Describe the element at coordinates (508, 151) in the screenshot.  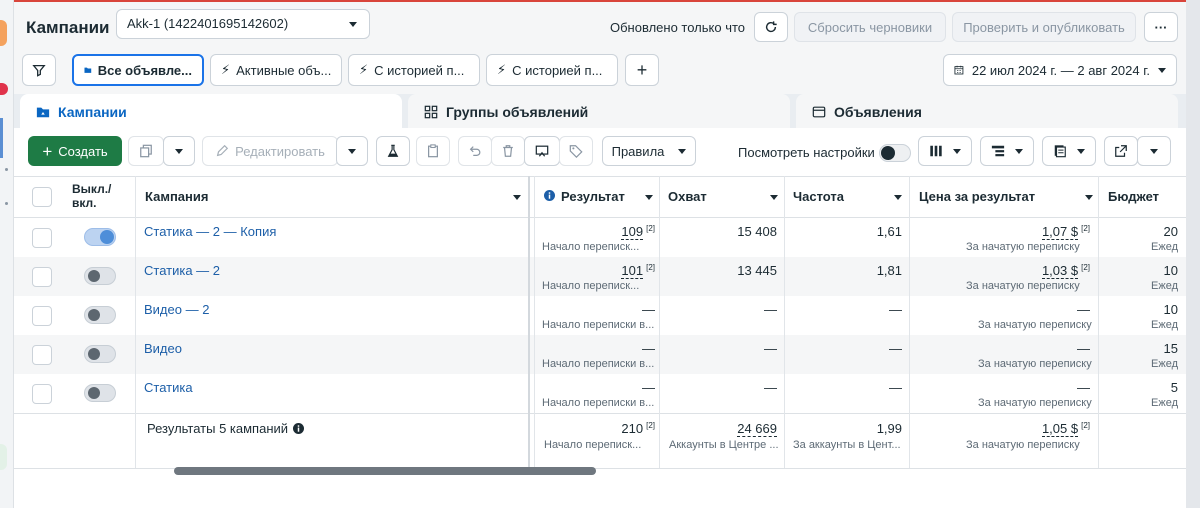
I see `delete-button` at that location.